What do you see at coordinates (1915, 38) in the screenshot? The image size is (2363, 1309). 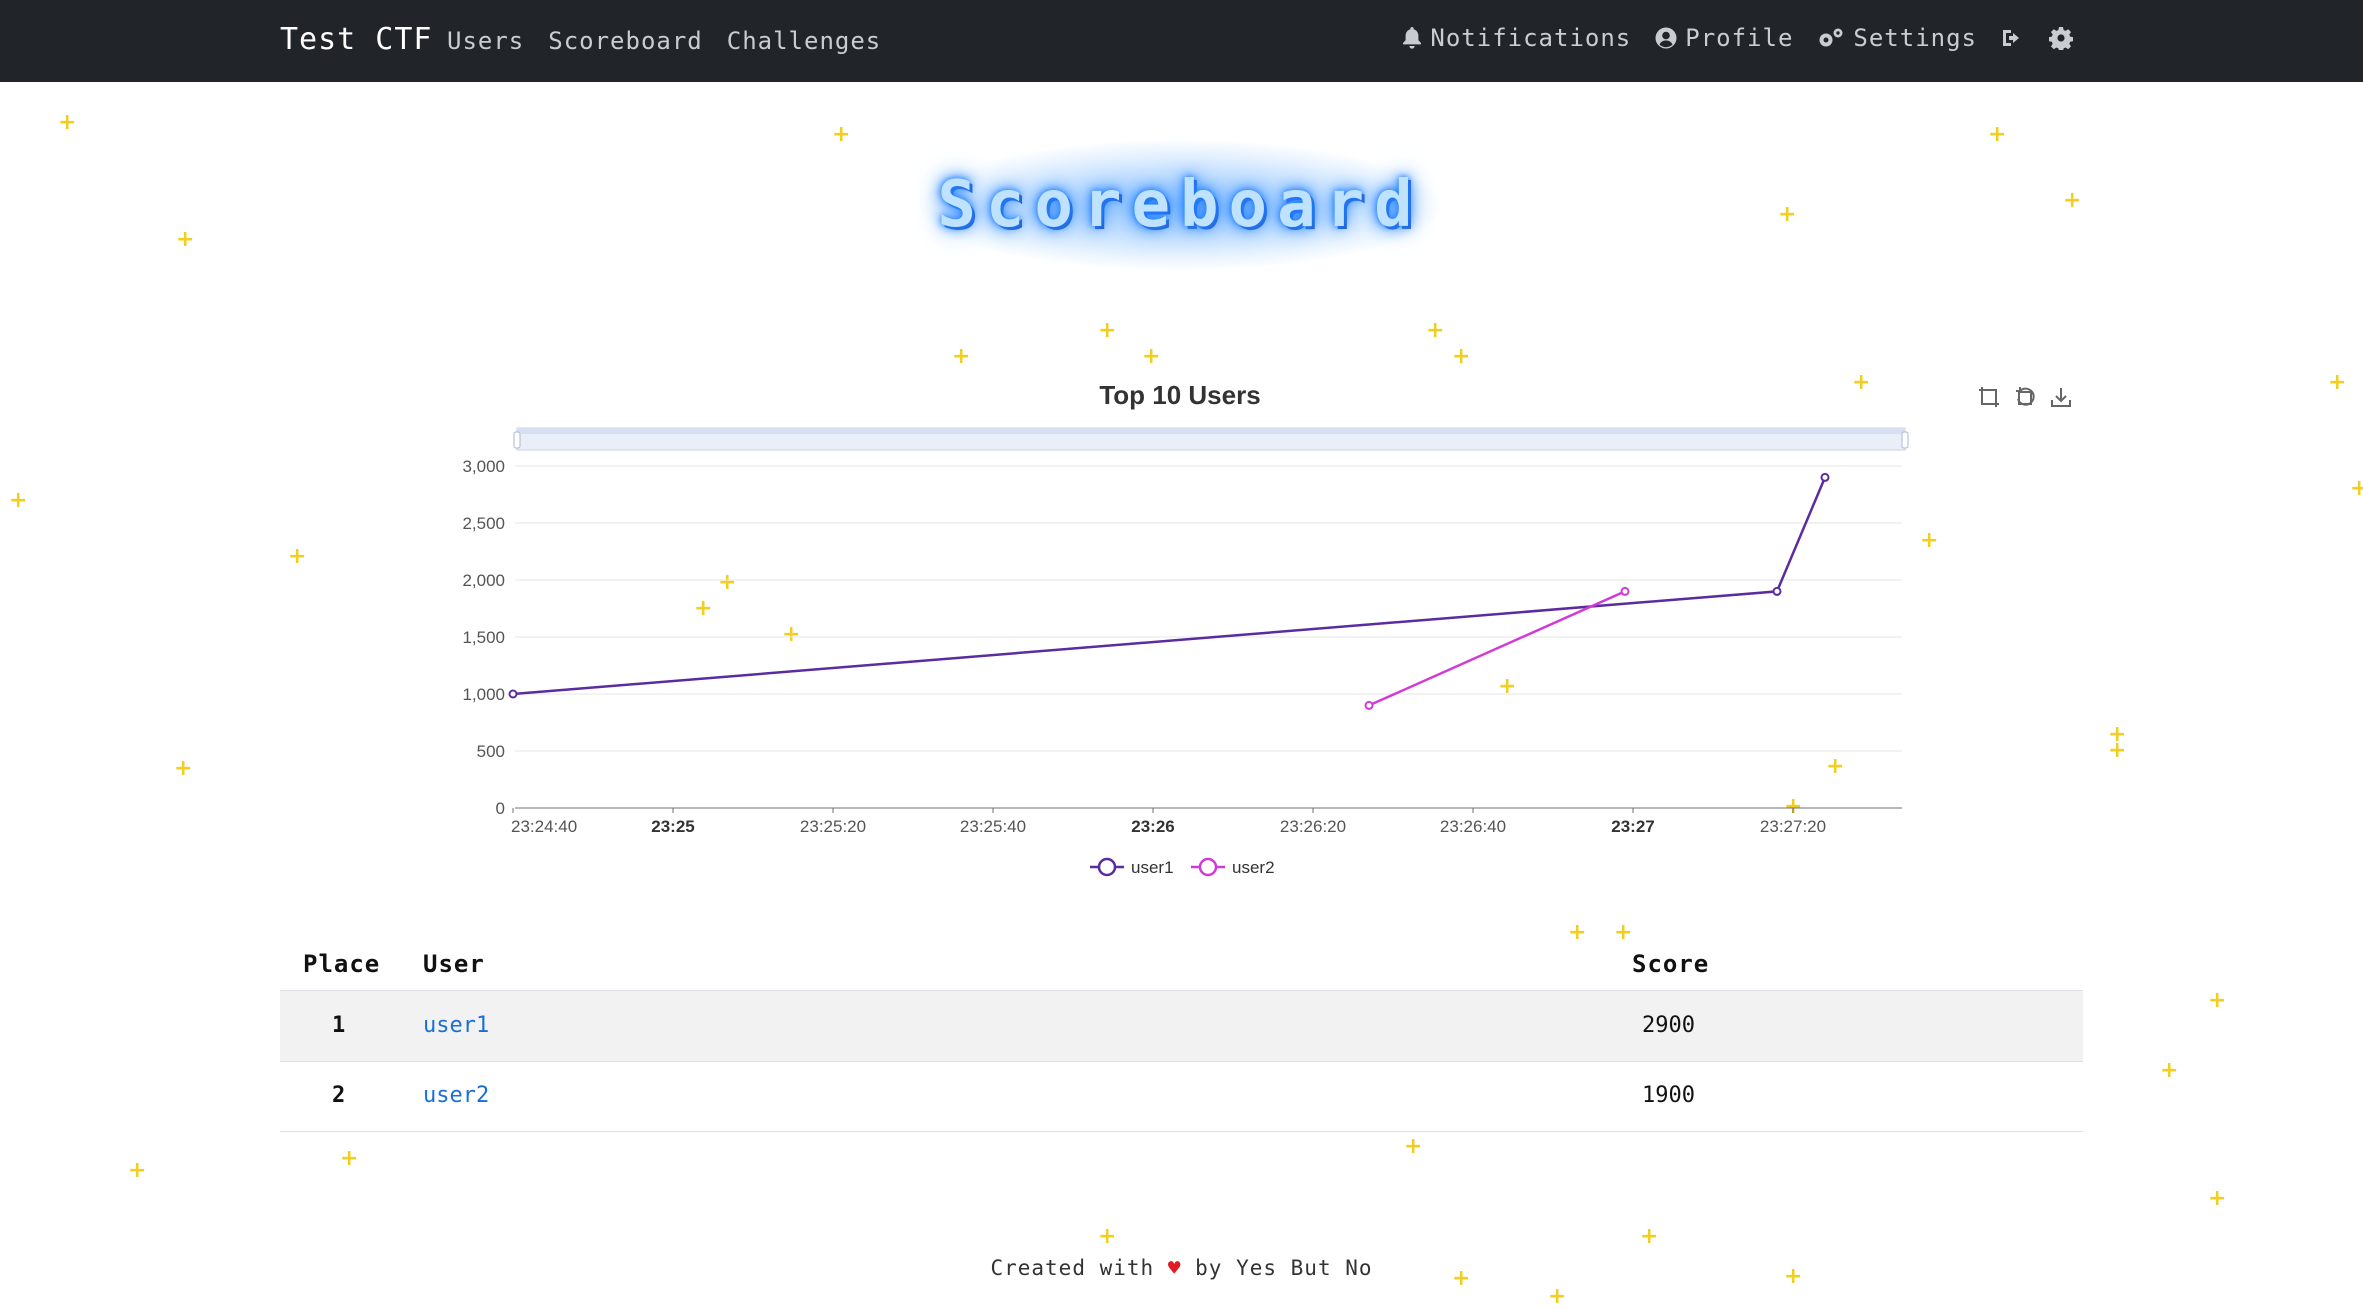 I see `settings-label: Settings` at bounding box center [1915, 38].